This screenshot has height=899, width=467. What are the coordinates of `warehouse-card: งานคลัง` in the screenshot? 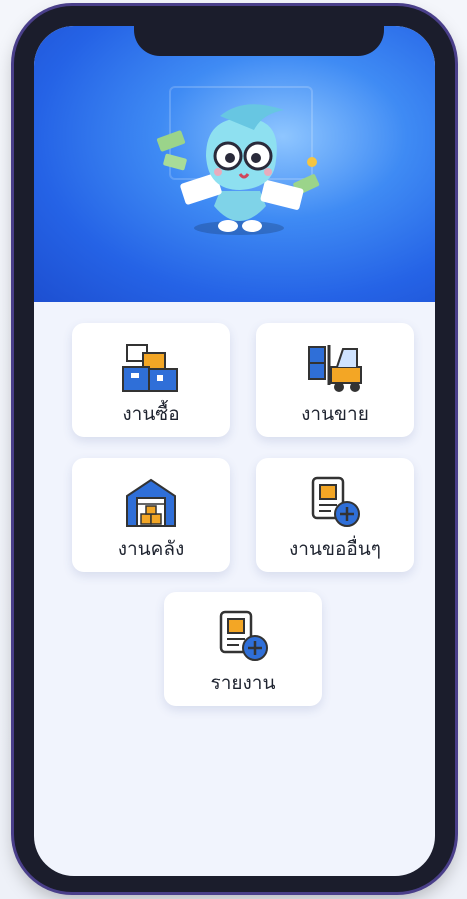 It's located at (151, 515).